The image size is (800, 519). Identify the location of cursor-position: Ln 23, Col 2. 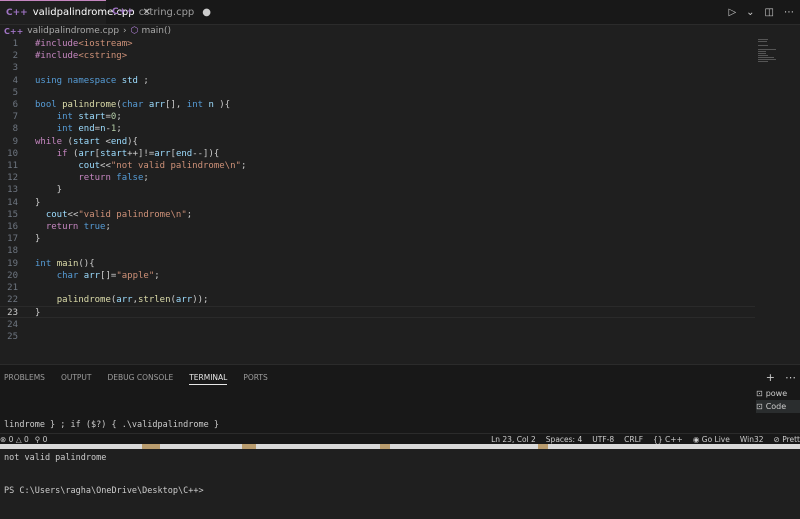
(513, 439).